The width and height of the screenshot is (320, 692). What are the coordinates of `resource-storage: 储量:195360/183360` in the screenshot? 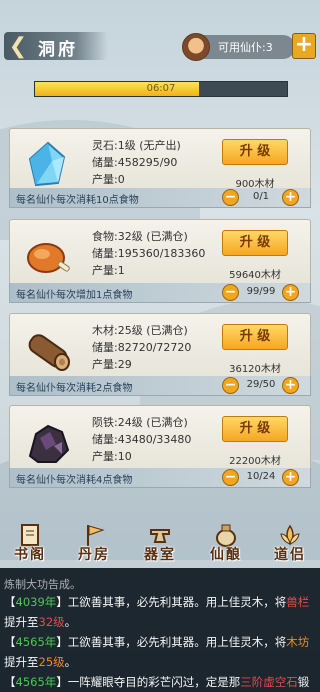 It's located at (149, 253).